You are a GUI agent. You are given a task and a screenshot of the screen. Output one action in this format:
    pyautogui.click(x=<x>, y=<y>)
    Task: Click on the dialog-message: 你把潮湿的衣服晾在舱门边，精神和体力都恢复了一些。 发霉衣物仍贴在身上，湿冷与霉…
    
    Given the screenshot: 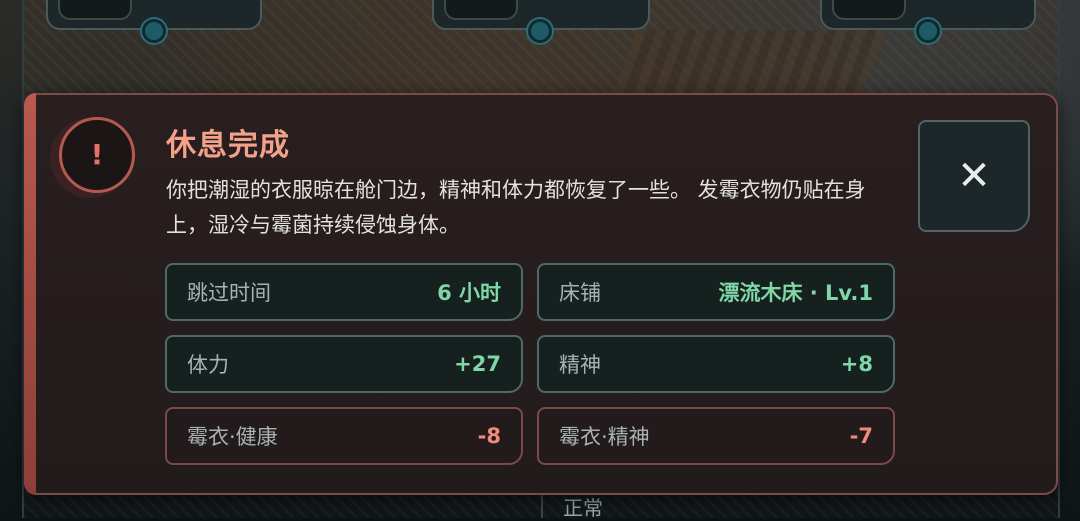 What is the action you would take?
    pyautogui.click(x=516, y=207)
    